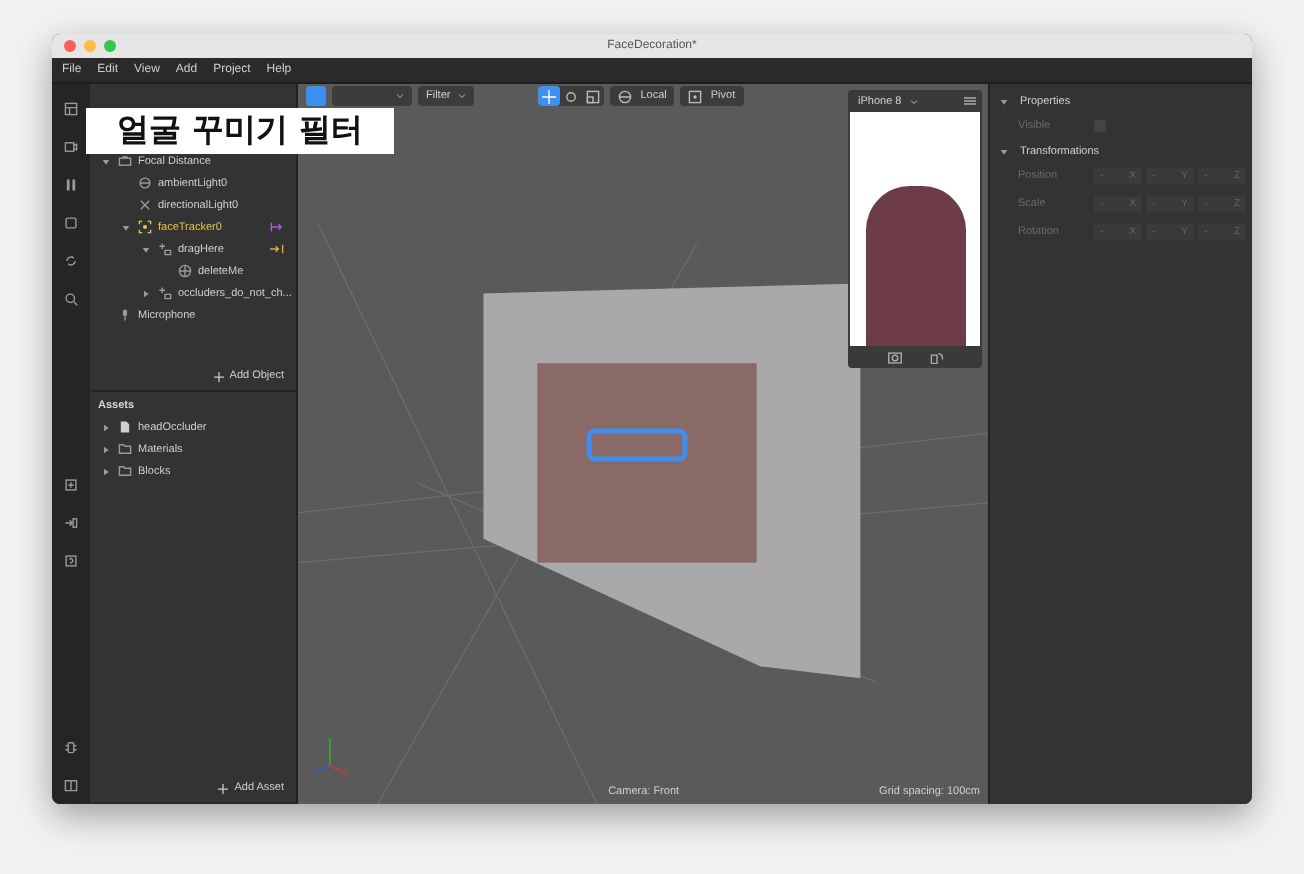  What do you see at coordinates (637, 445) in the screenshot?
I see `glasses-drawing` at bounding box center [637, 445].